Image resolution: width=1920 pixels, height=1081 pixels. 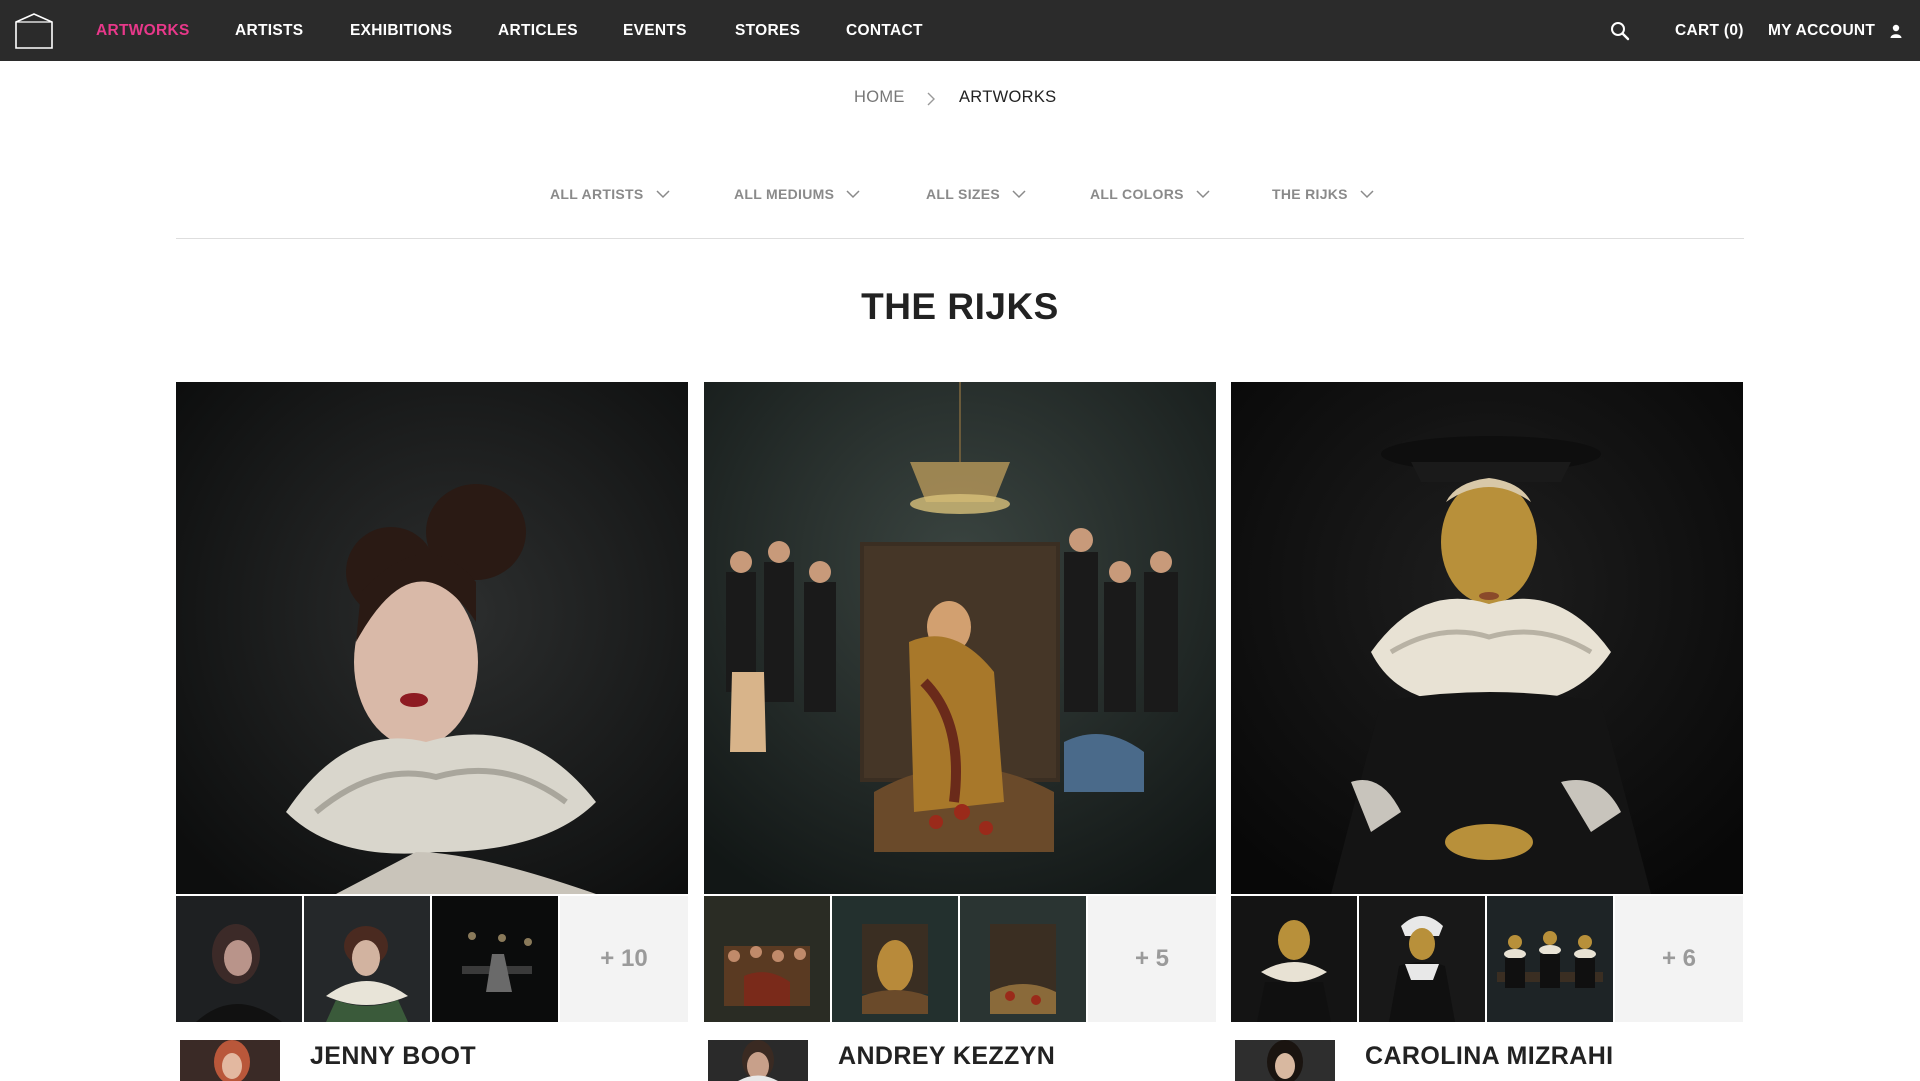 I want to click on artist-row: ANDREY KEZZYN, so click(x=960, y=1058).